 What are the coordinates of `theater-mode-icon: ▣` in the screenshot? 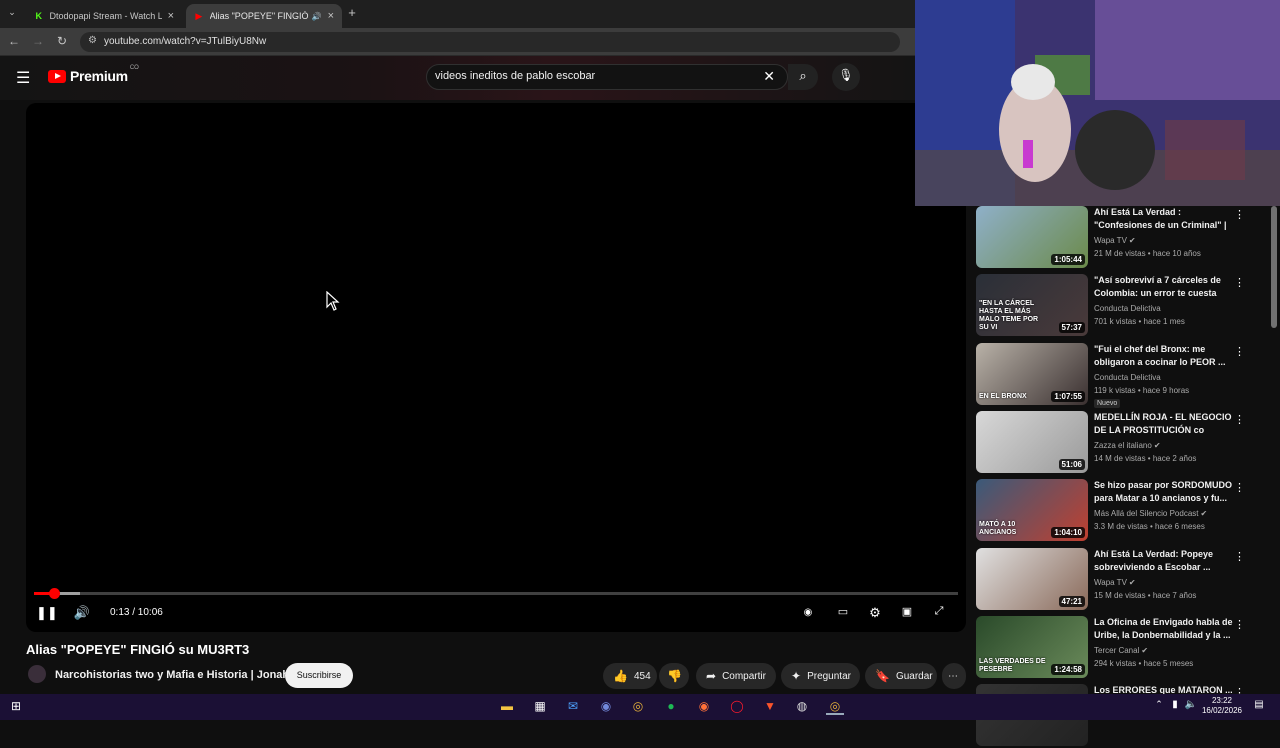 It's located at (907, 611).